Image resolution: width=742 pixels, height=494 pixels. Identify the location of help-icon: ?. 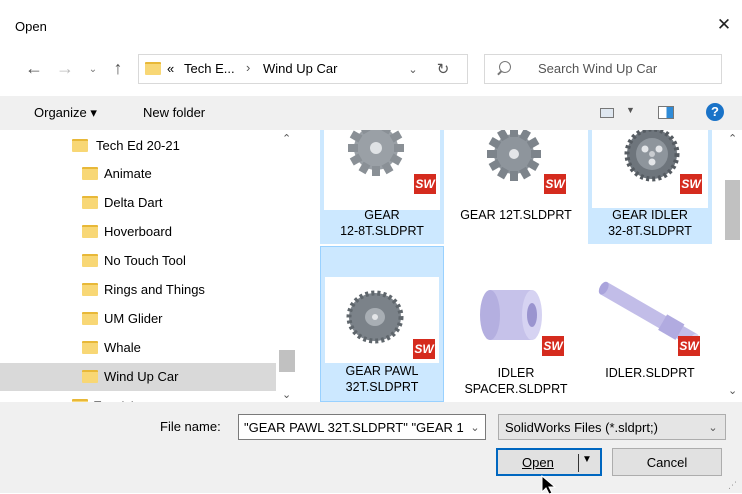
(715, 112).